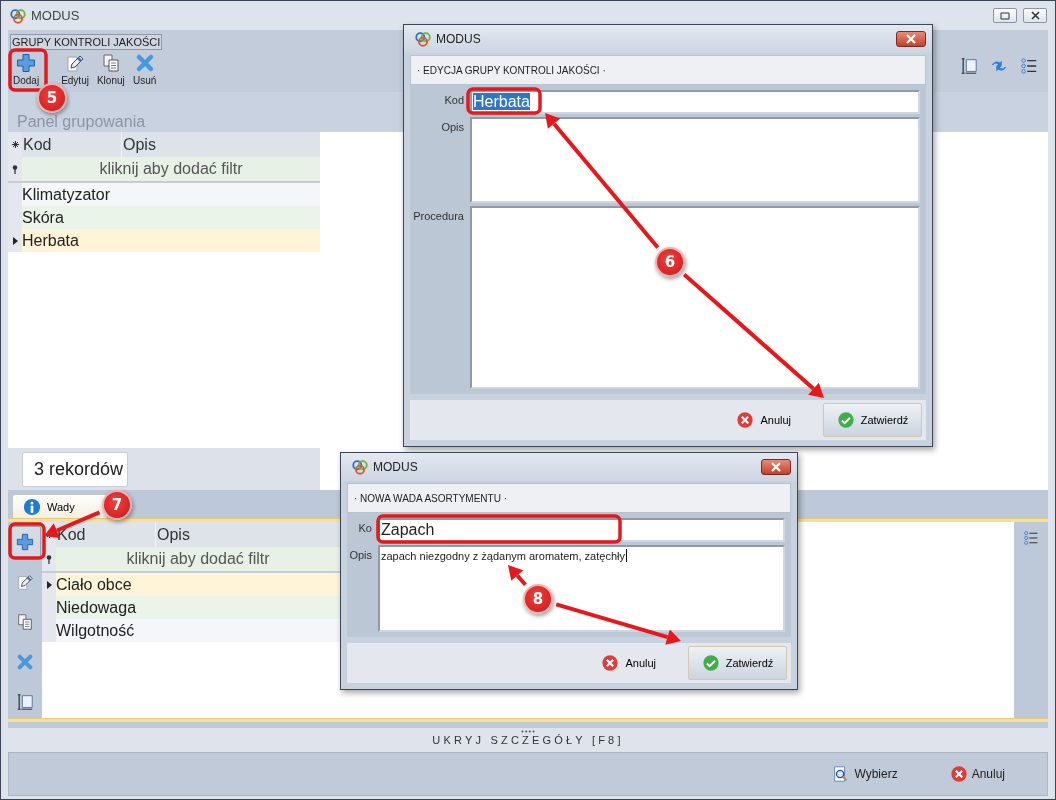 This screenshot has height=800, width=1056. Describe the element at coordinates (171, 240) in the screenshot. I see `table-cell: Herbata` at that location.